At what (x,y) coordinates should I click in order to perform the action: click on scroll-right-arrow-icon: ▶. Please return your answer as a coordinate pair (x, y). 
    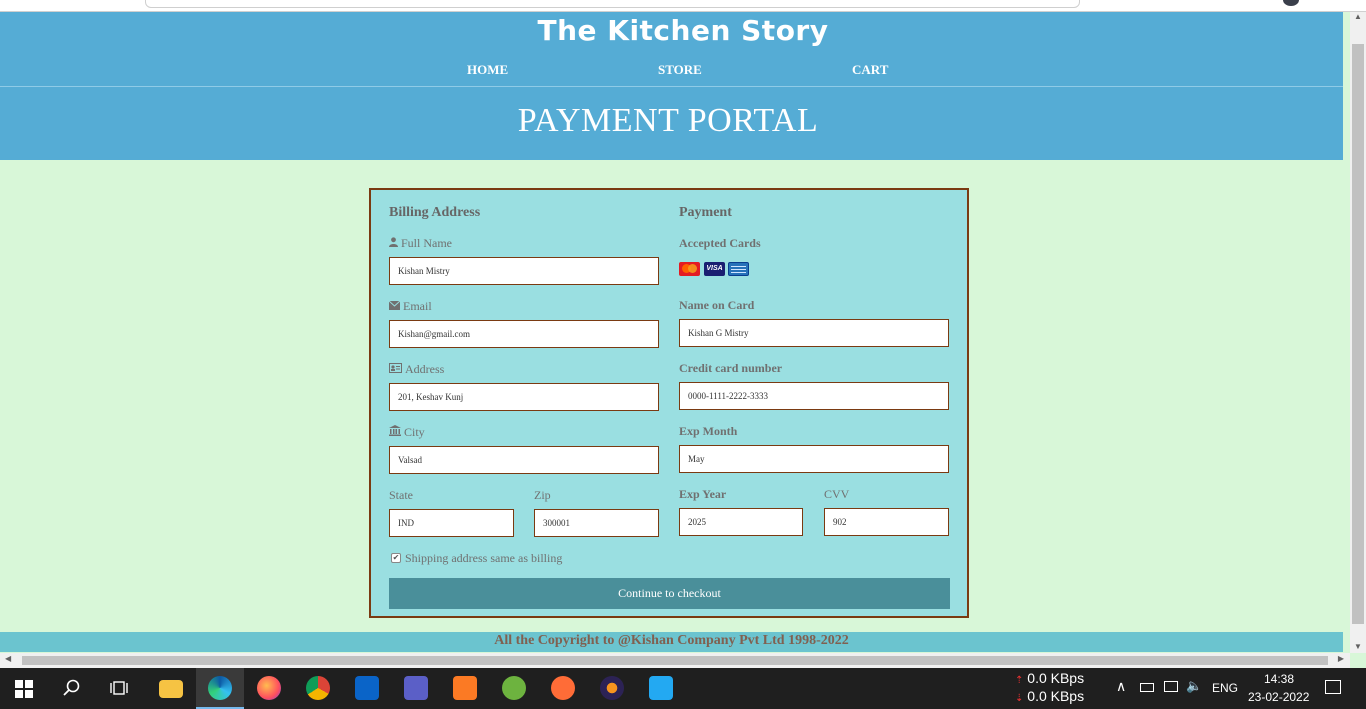
    Looking at the image, I should click on (1341, 658).